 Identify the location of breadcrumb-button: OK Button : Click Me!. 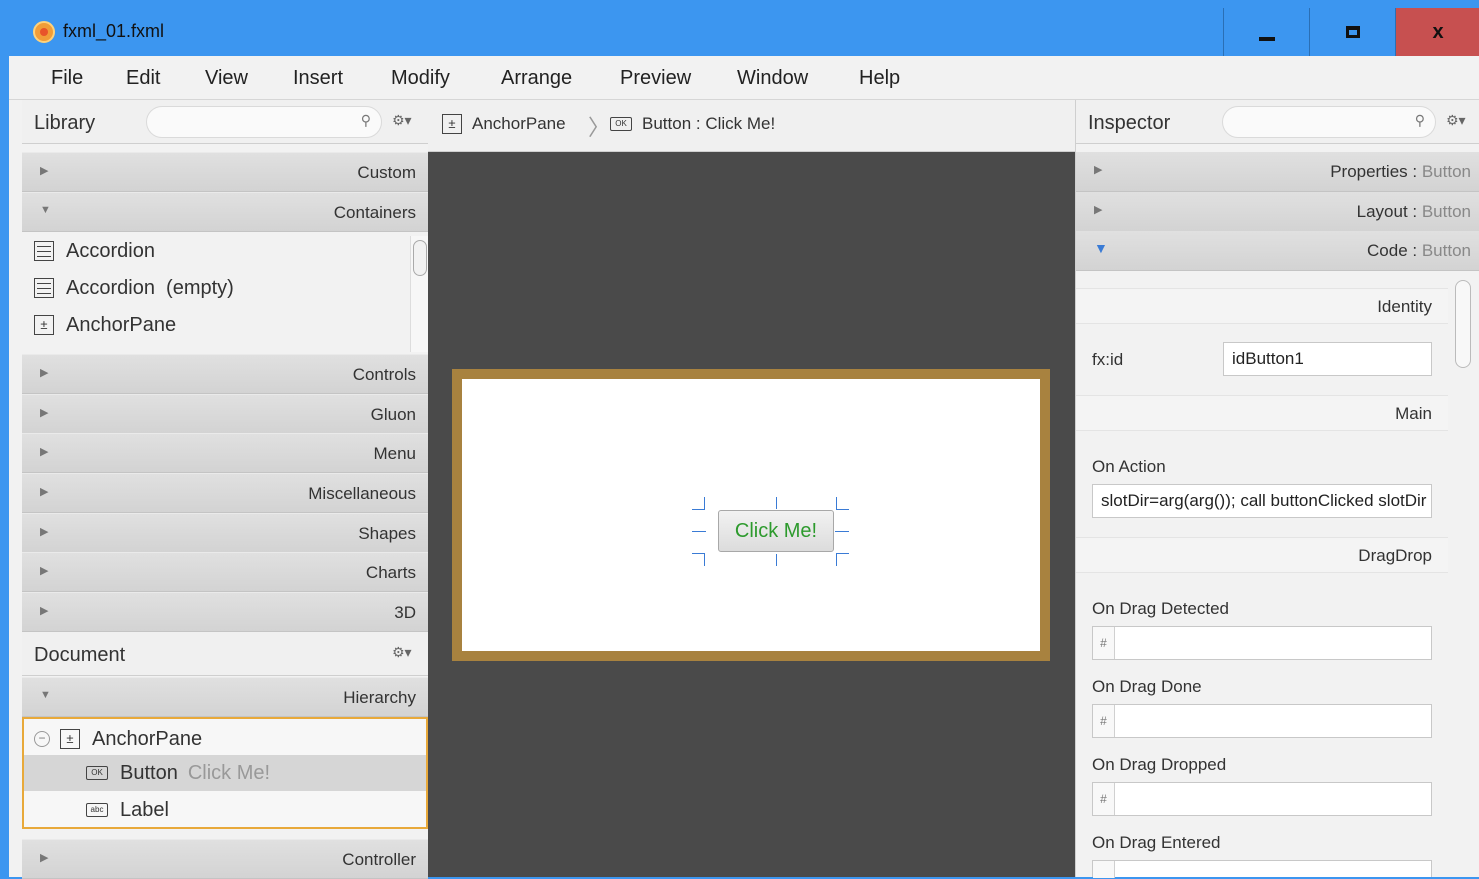
(692, 124).